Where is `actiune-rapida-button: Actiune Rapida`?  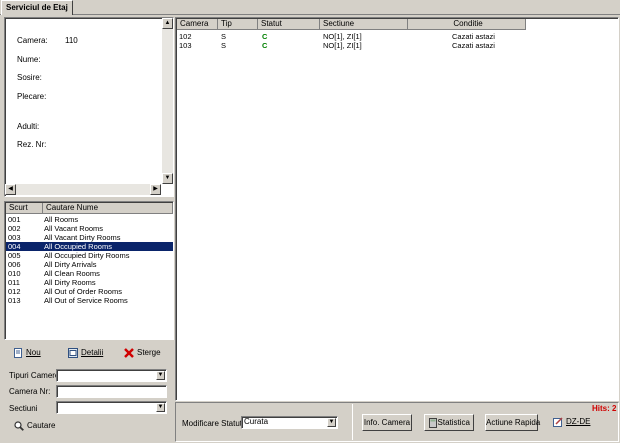
actiune-rapida-button: Actiune Rapida is located at coordinates (513, 422).